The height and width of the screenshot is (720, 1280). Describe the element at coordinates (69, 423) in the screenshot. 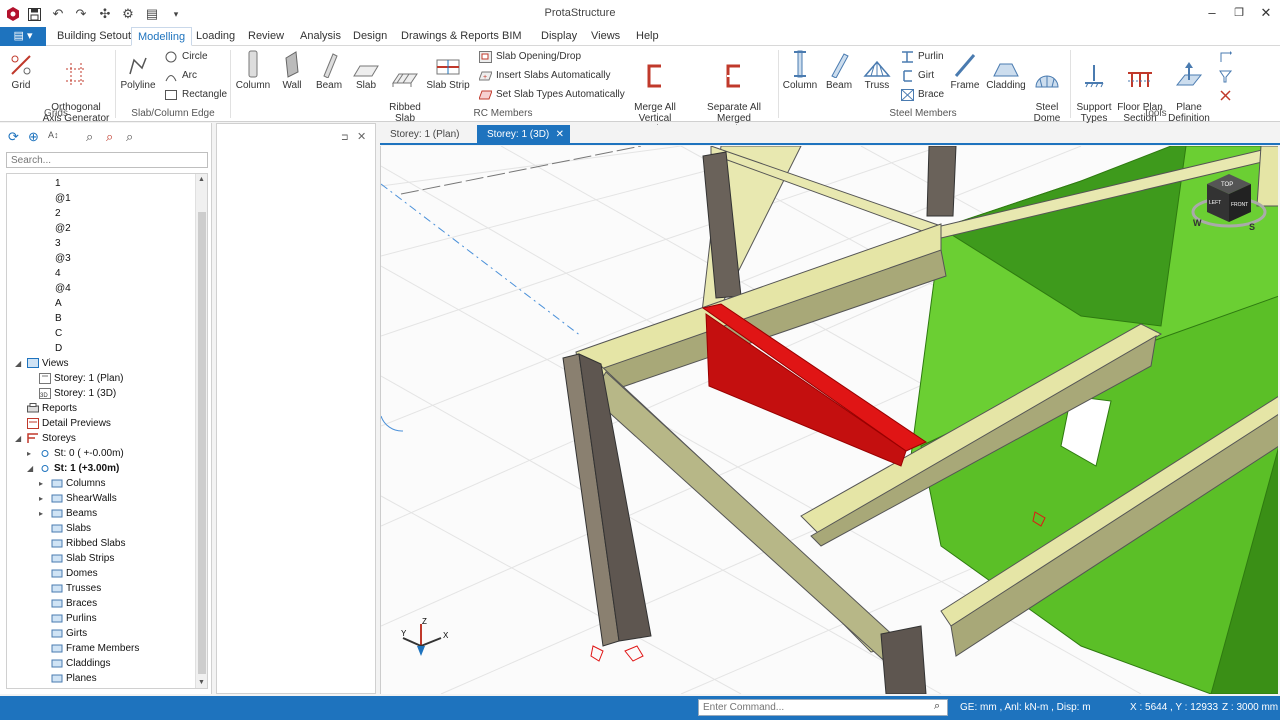

I see `tree-detail-previews: Detail Previews` at that location.